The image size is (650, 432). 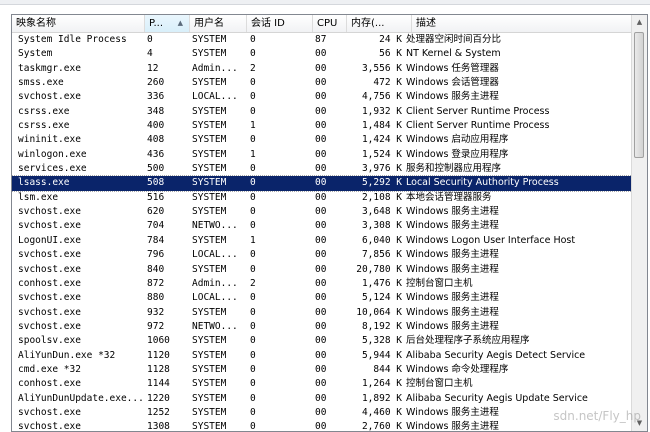 I want to click on process-name-cell: LogonUI.exe, so click(x=49, y=240).